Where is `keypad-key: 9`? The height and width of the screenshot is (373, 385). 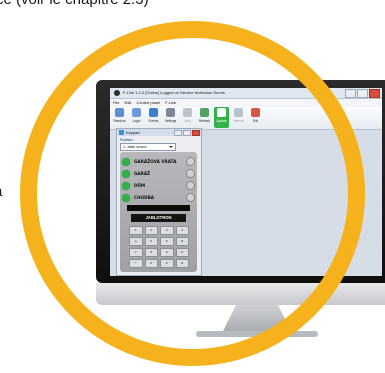
keypad-key: 9 is located at coordinates (167, 252).